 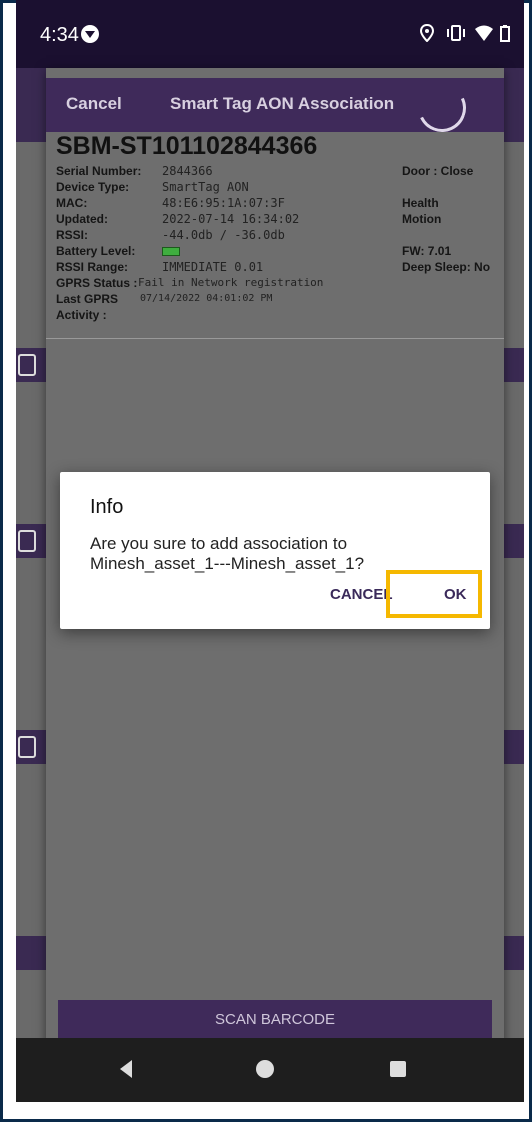 What do you see at coordinates (223, 235) in the screenshot?
I see `rssi-value: -44.0db / -36.0db` at bounding box center [223, 235].